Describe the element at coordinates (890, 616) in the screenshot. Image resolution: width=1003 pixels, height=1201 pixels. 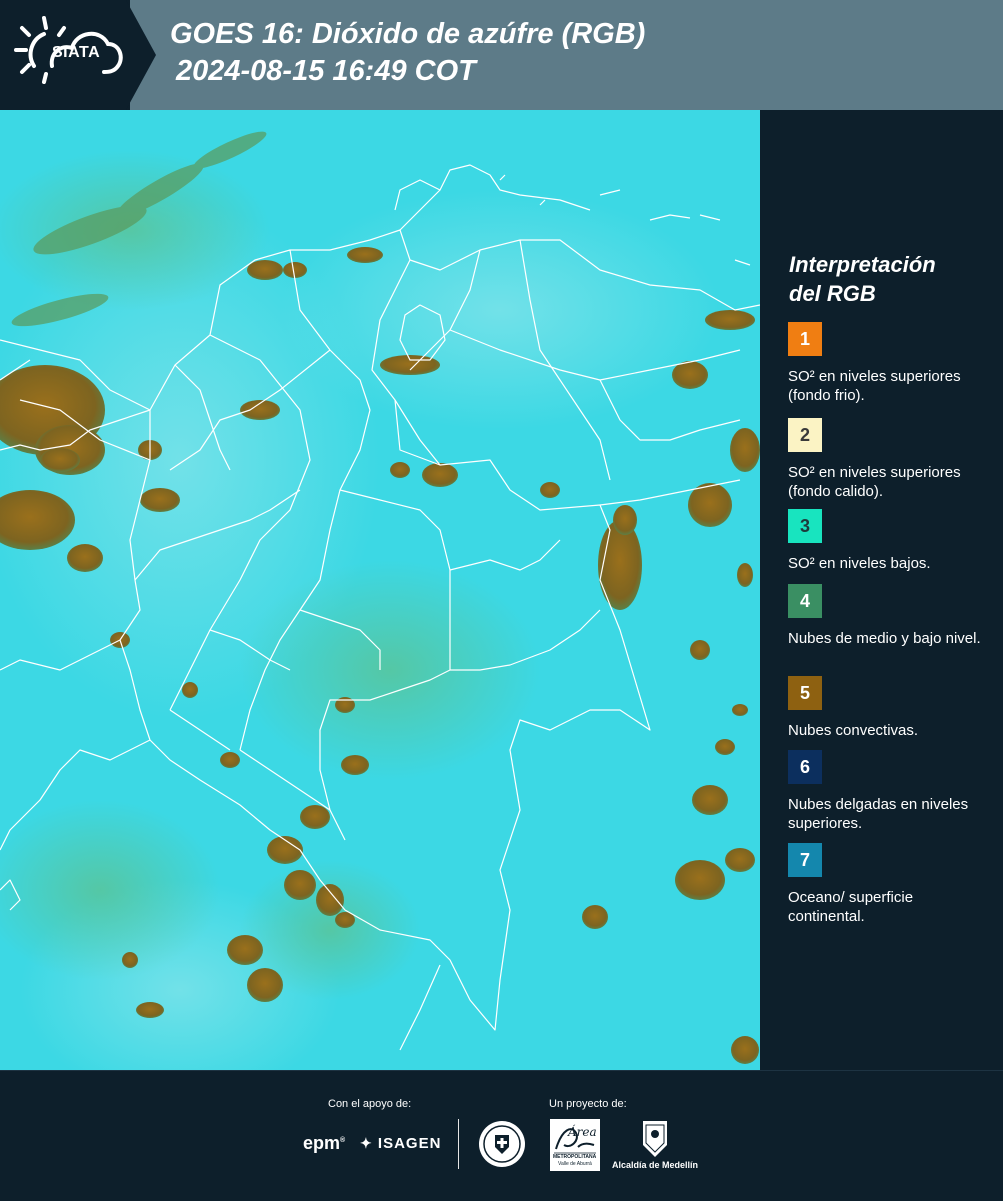
I see `legend-item-4: 4 Nubes de medio y bajo nivel.` at that location.